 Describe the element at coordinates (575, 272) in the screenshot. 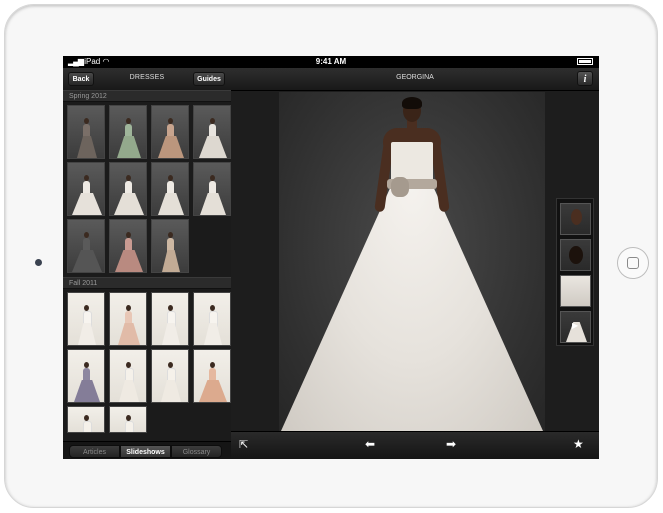

I see `detail-thumbnail-strip: ▶` at that location.